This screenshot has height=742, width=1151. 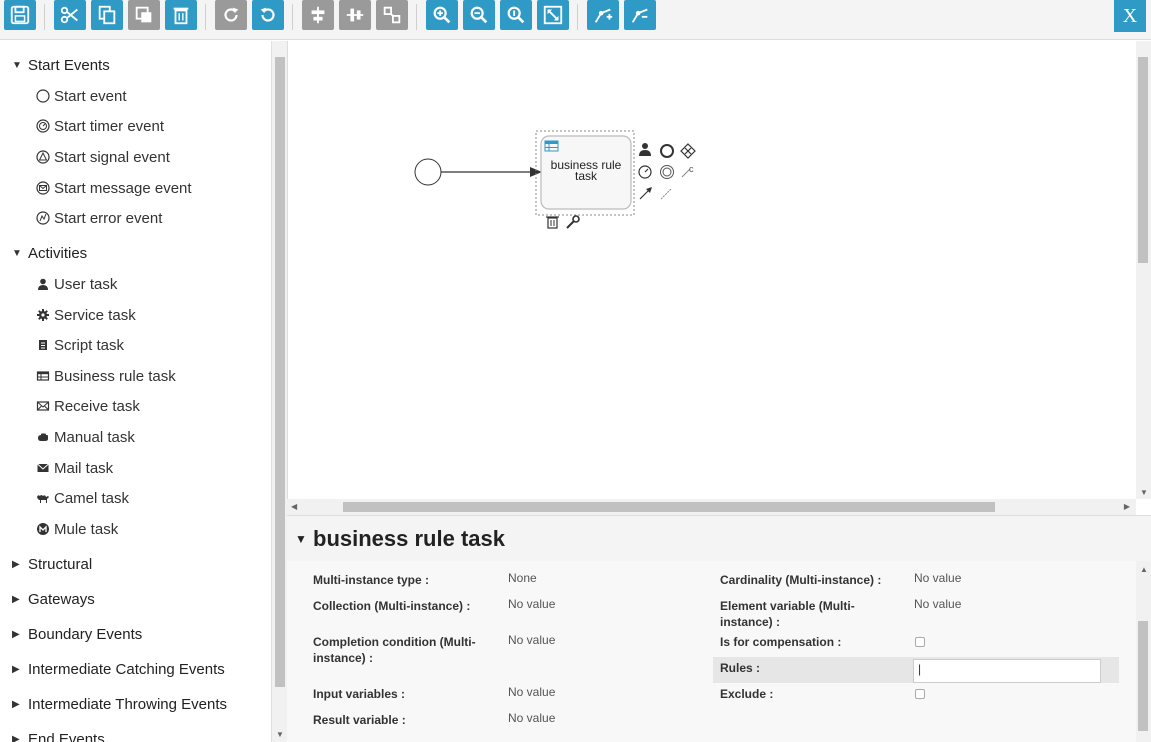 What do you see at coordinates (73, 468) in the screenshot?
I see `palette-item-mail-task: Mail task` at bounding box center [73, 468].